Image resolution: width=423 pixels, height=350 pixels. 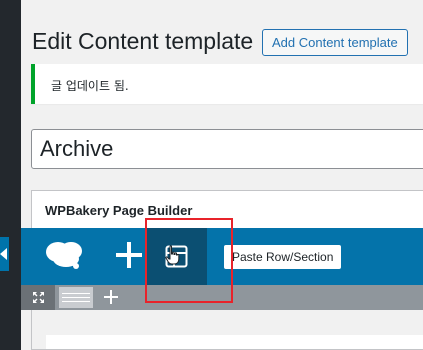 What do you see at coordinates (335, 42) in the screenshot?
I see `add-content-template-button: Add Content template` at bounding box center [335, 42].